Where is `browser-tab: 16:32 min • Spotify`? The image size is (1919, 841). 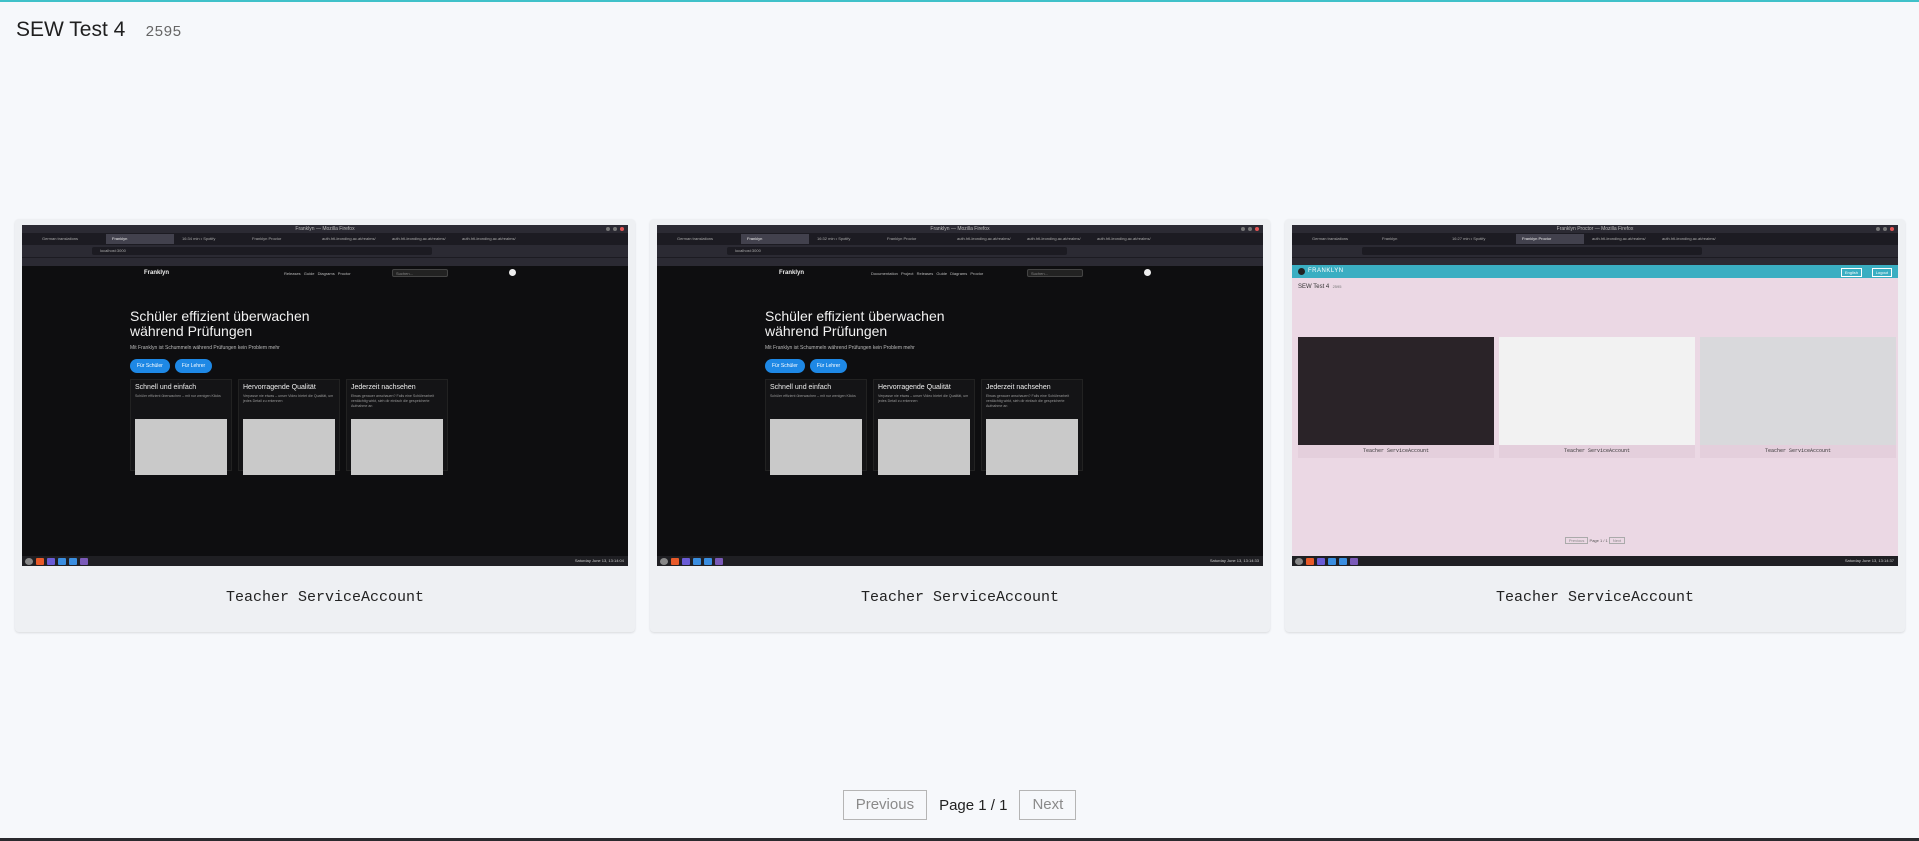
browser-tab: 16:32 min • Spotify is located at coordinates (834, 238).